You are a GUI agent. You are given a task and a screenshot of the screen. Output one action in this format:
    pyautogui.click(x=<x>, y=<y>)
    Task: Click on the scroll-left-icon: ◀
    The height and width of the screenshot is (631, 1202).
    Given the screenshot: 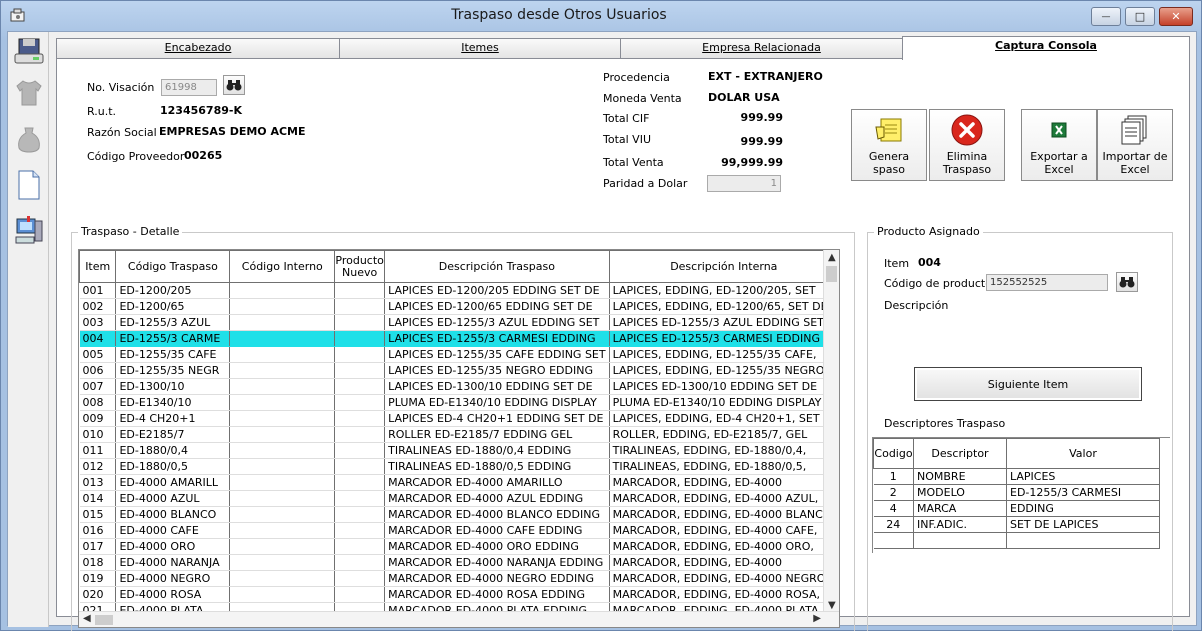 What is the action you would take?
    pyautogui.click(x=87, y=618)
    